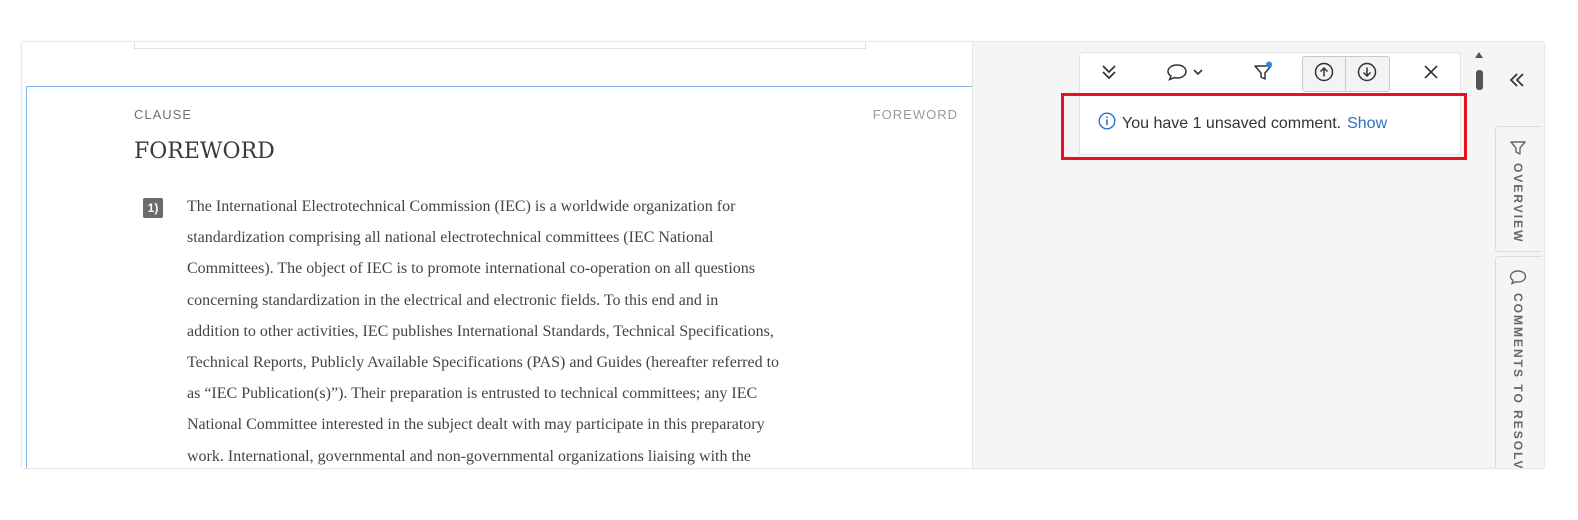  What do you see at coordinates (1479, 259) in the screenshot?
I see `scrollbar` at bounding box center [1479, 259].